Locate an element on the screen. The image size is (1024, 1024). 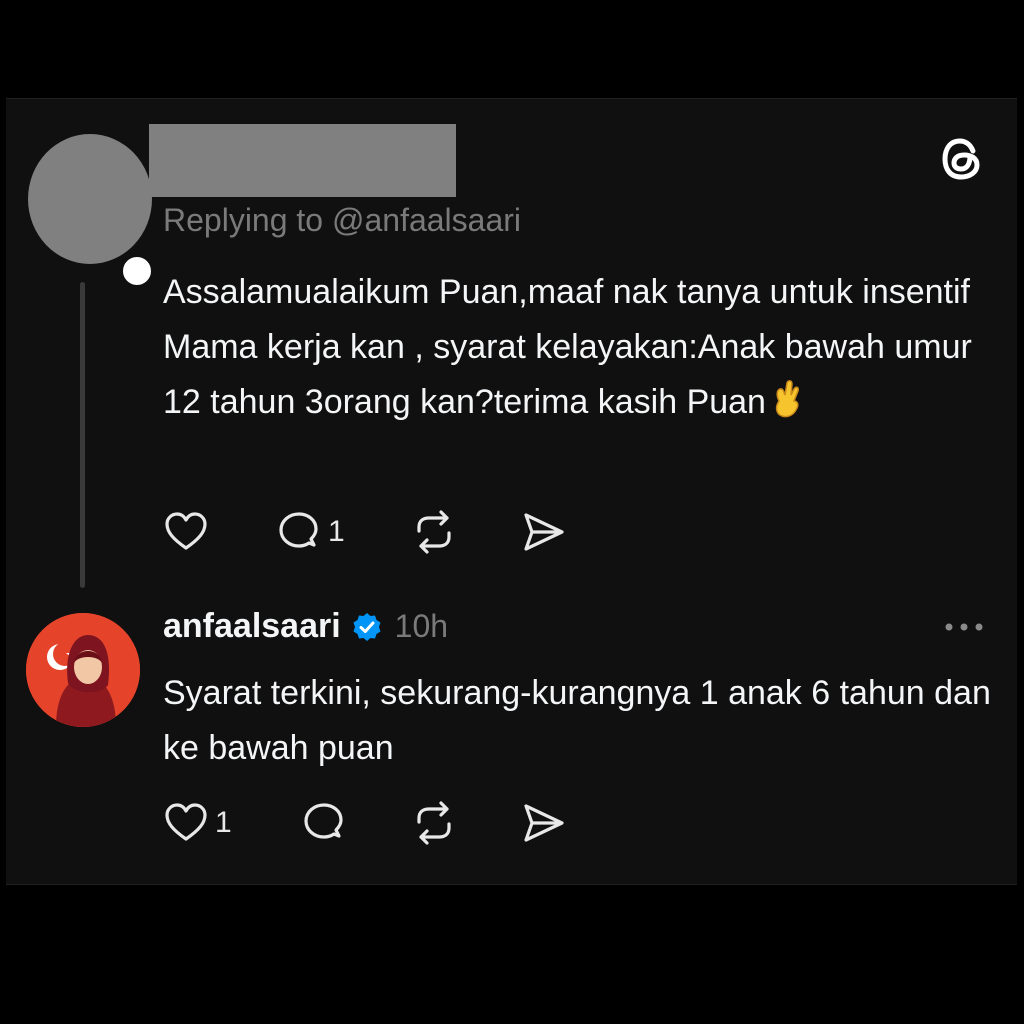
profile-photo is located at coordinates (83, 670).